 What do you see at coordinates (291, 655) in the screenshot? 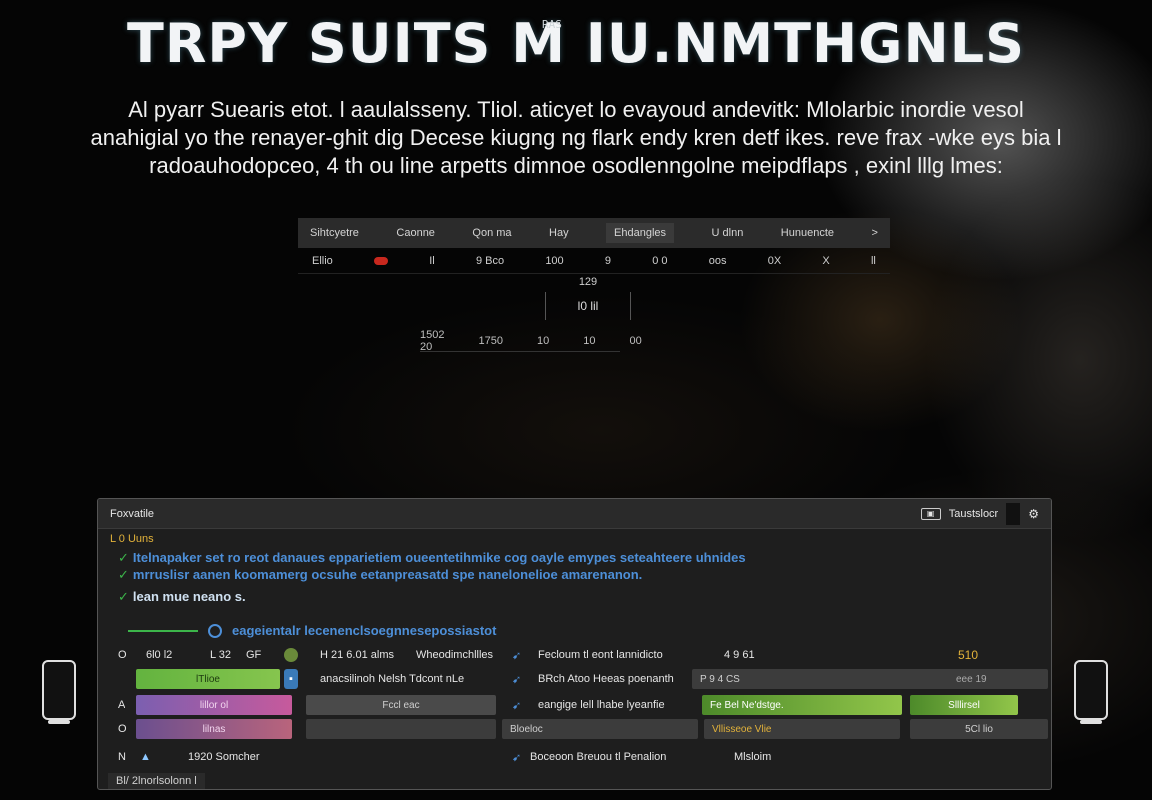
I see `status-dot-icon` at bounding box center [291, 655].